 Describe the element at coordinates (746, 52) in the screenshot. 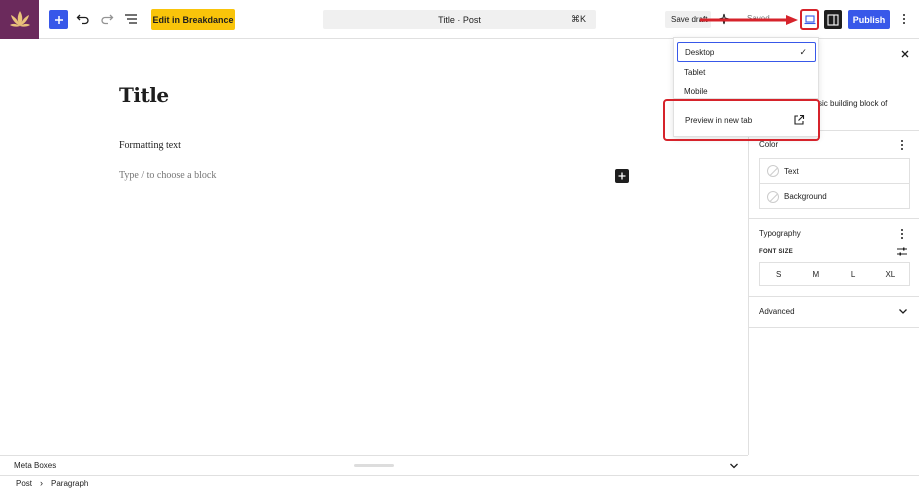

I see `preview-desktop-option: Desktop ✓` at that location.